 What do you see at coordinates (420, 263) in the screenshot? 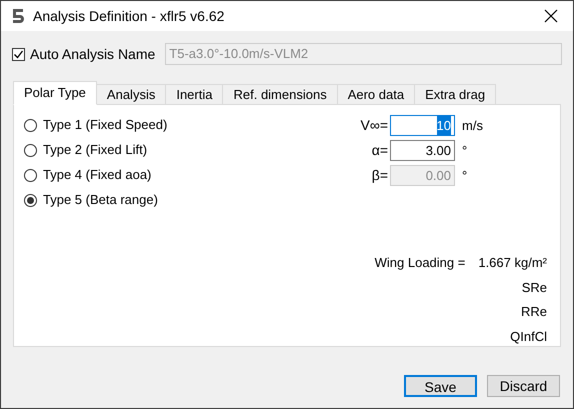
I see `wing-loading-label: Wing Loading =` at bounding box center [420, 263].